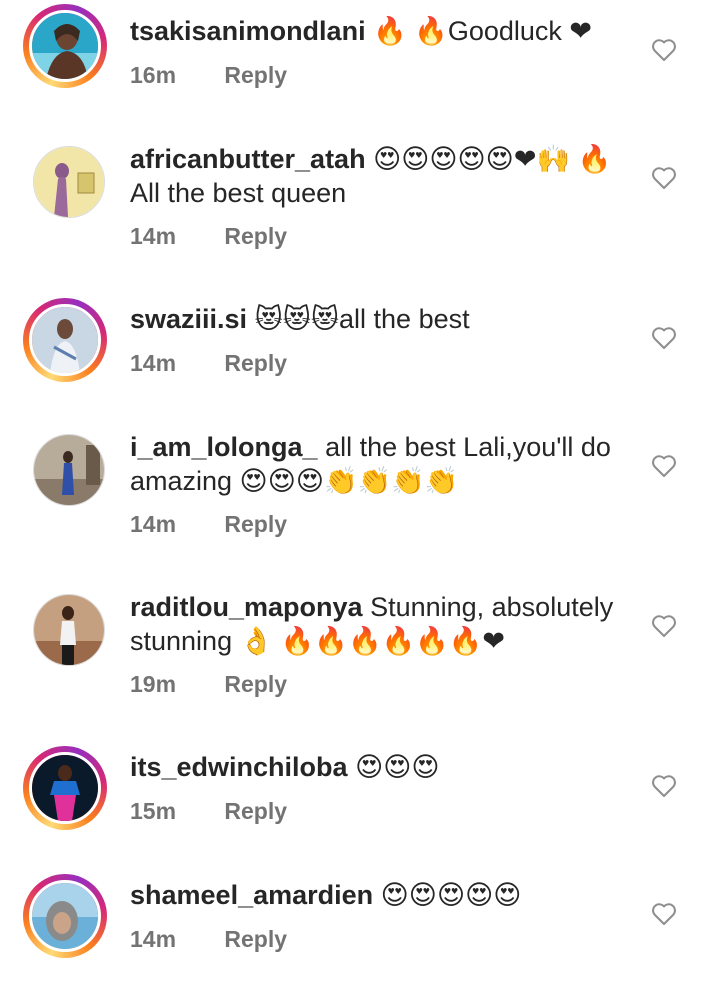 Image resolution: width=720 pixels, height=986 pixels. What do you see at coordinates (188, 319) in the screenshot?
I see `comment-username: swaziii.si` at bounding box center [188, 319].